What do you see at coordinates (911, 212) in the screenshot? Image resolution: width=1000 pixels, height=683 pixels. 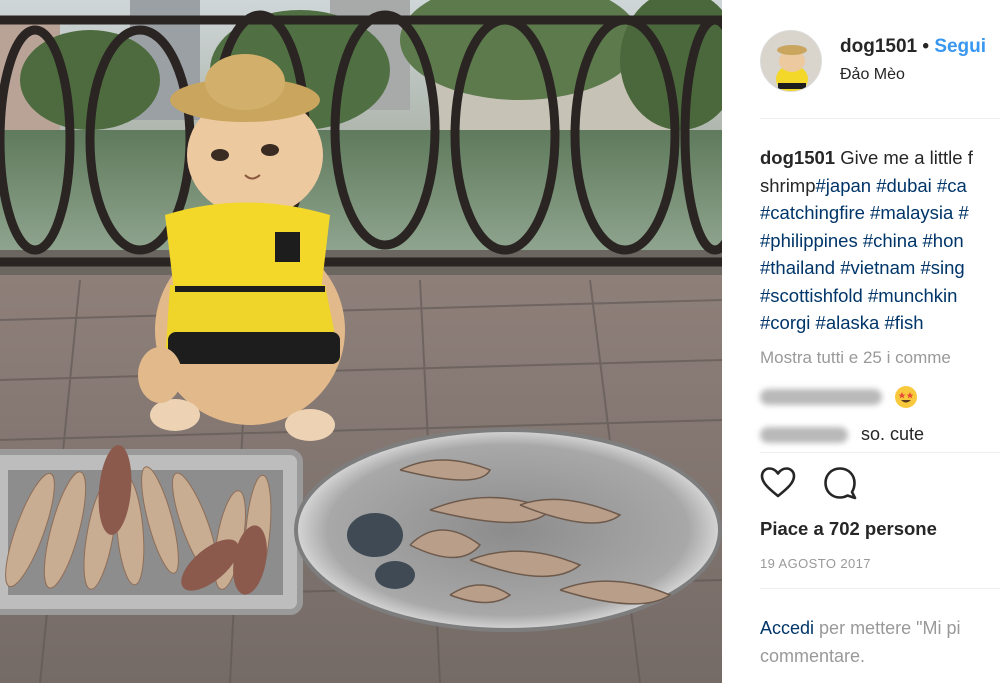 I see `hashtag-link: #malaysia` at bounding box center [911, 212].